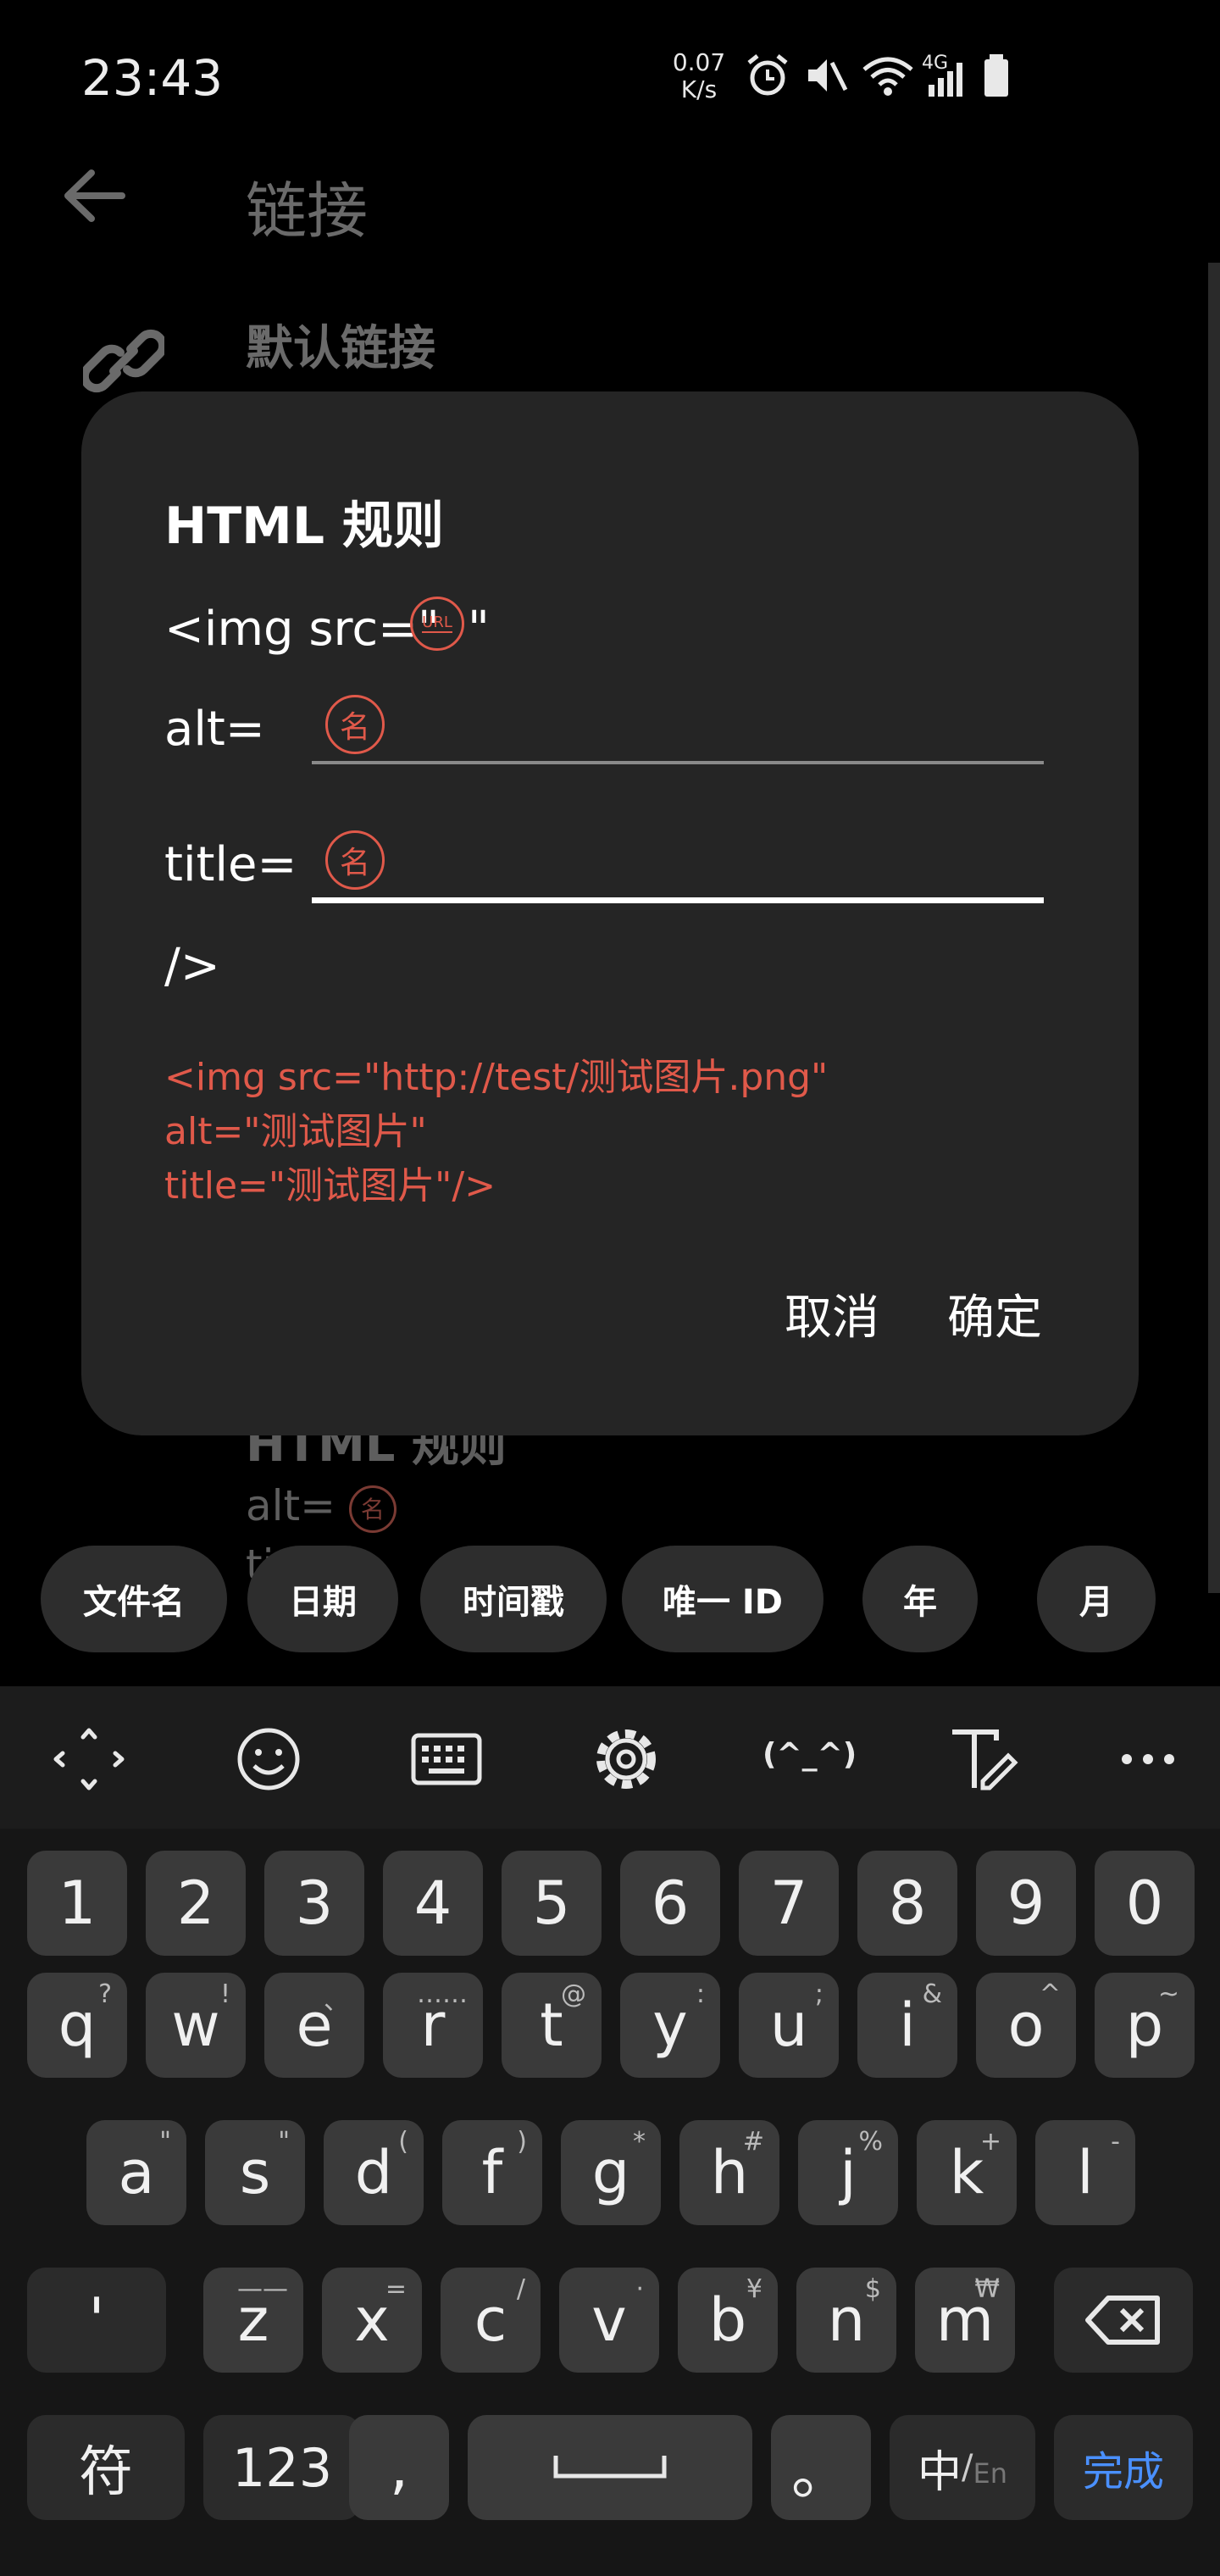 This screenshot has width=1220, height=2576. What do you see at coordinates (1214, 928) in the screenshot?
I see `scrollbar` at bounding box center [1214, 928].